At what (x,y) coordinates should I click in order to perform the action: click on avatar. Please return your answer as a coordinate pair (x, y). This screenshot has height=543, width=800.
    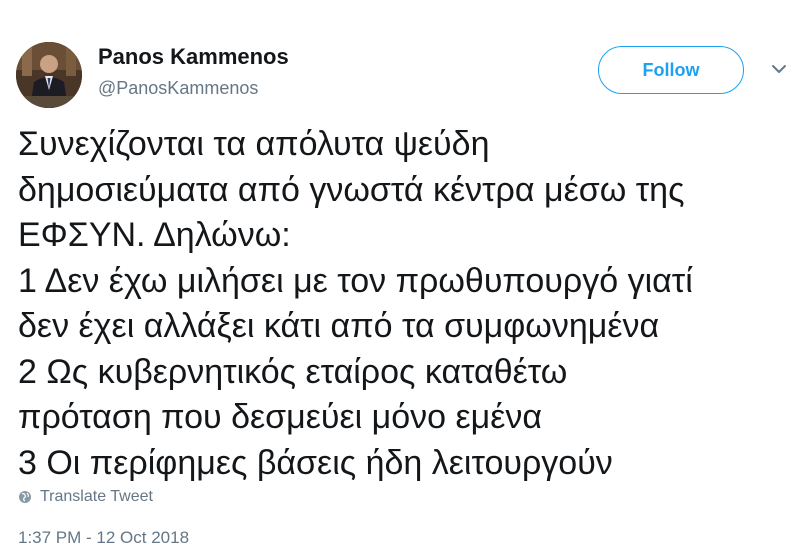
    Looking at the image, I should click on (49, 75).